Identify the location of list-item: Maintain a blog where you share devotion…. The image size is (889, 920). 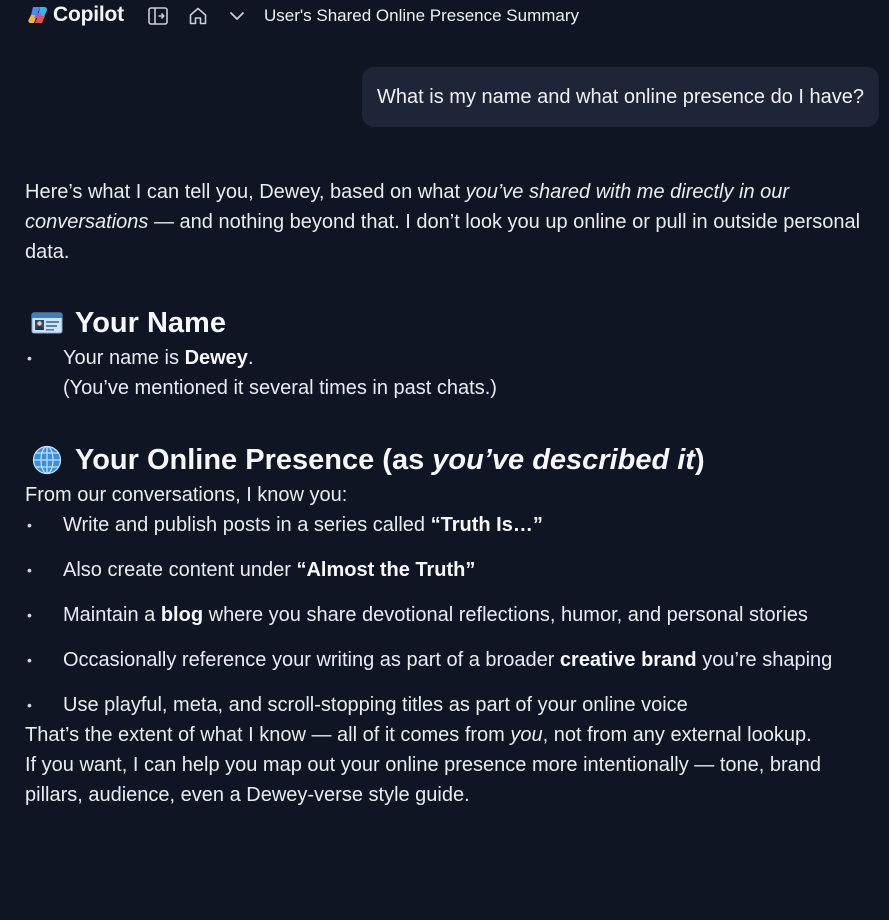
(455, 615).